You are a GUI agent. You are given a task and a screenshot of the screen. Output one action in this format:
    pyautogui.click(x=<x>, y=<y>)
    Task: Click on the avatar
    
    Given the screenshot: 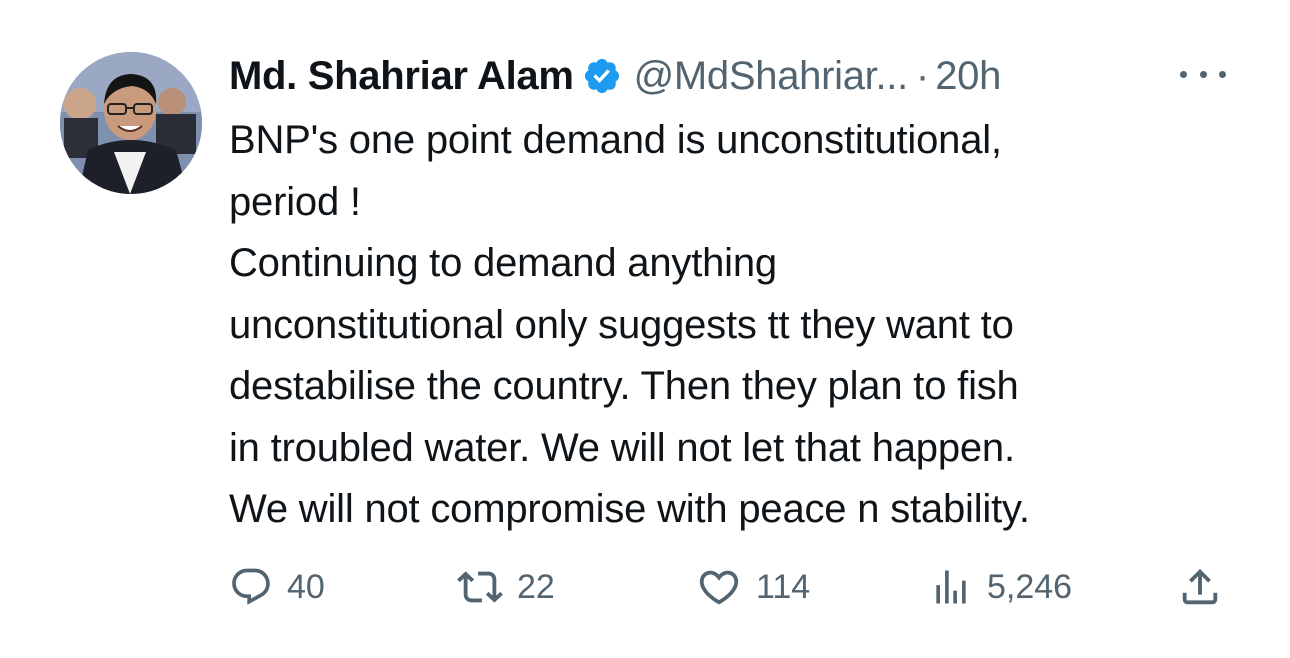 What is the action you would take?
    pyautogui.click(x=131, y=123)
    